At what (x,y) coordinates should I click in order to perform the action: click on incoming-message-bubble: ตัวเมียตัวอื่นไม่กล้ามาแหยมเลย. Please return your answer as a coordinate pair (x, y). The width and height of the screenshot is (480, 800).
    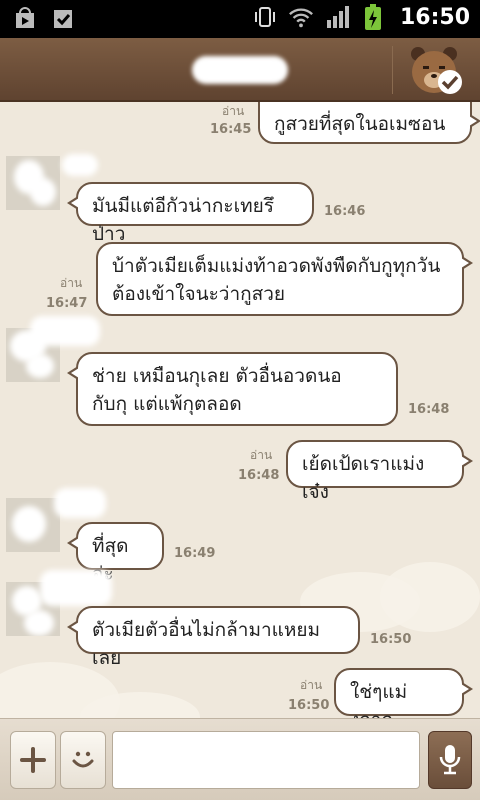
    Looking at the image, I should click on (213, 637).